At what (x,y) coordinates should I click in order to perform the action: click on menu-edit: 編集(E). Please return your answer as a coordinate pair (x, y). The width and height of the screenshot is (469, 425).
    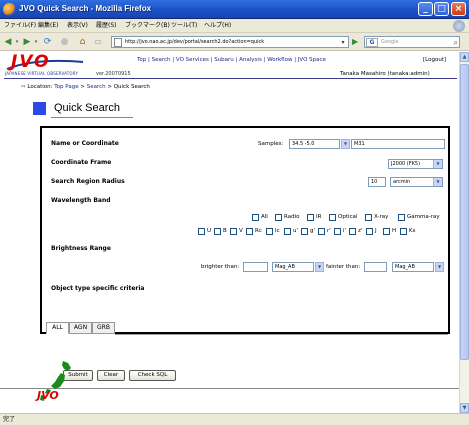
    Looking at the image, I should click on (48, 25).